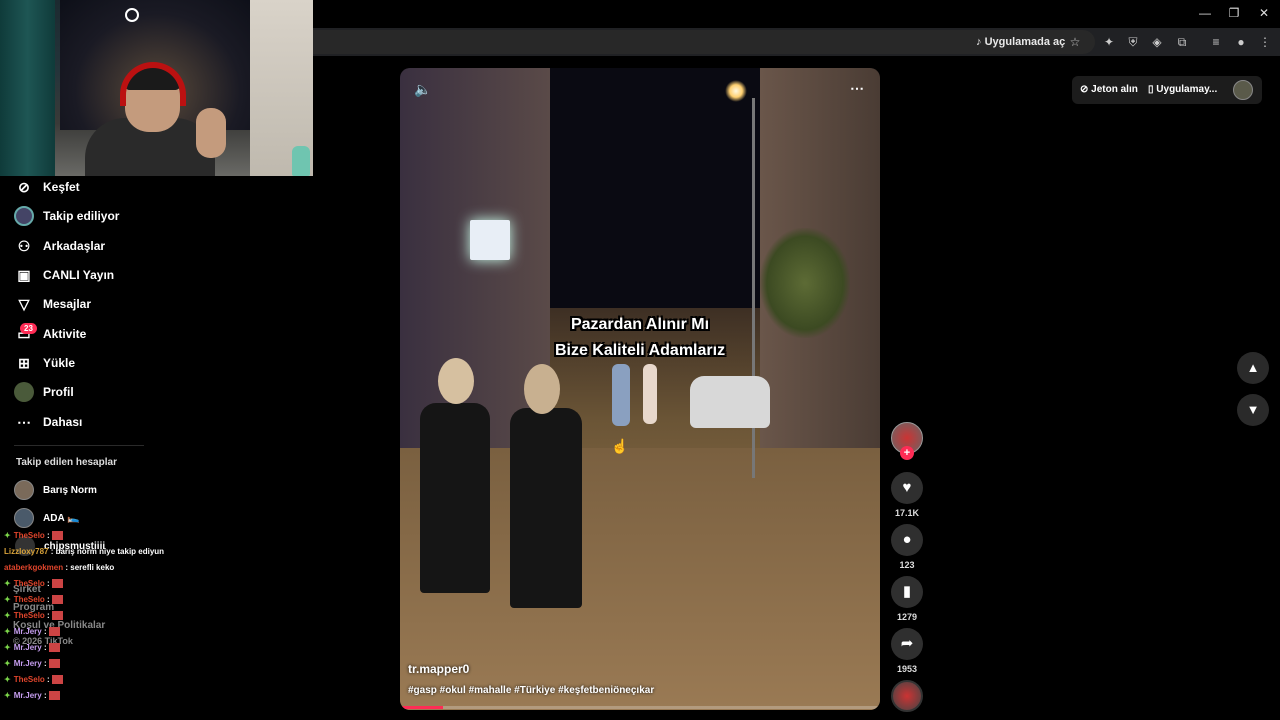 The image size is (1280, 720). Describe the element at coordinates (67, 304) in the screenshot. I see `sidebar-item-label: Mesajlar` at that location.